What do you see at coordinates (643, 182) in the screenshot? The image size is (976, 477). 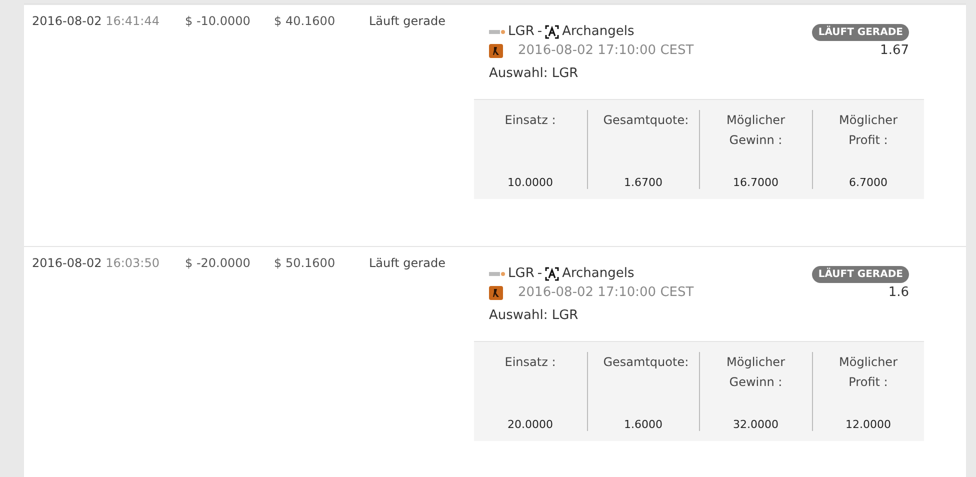 I see `stat-value: 1.6700` at bounding box center [643, 182].